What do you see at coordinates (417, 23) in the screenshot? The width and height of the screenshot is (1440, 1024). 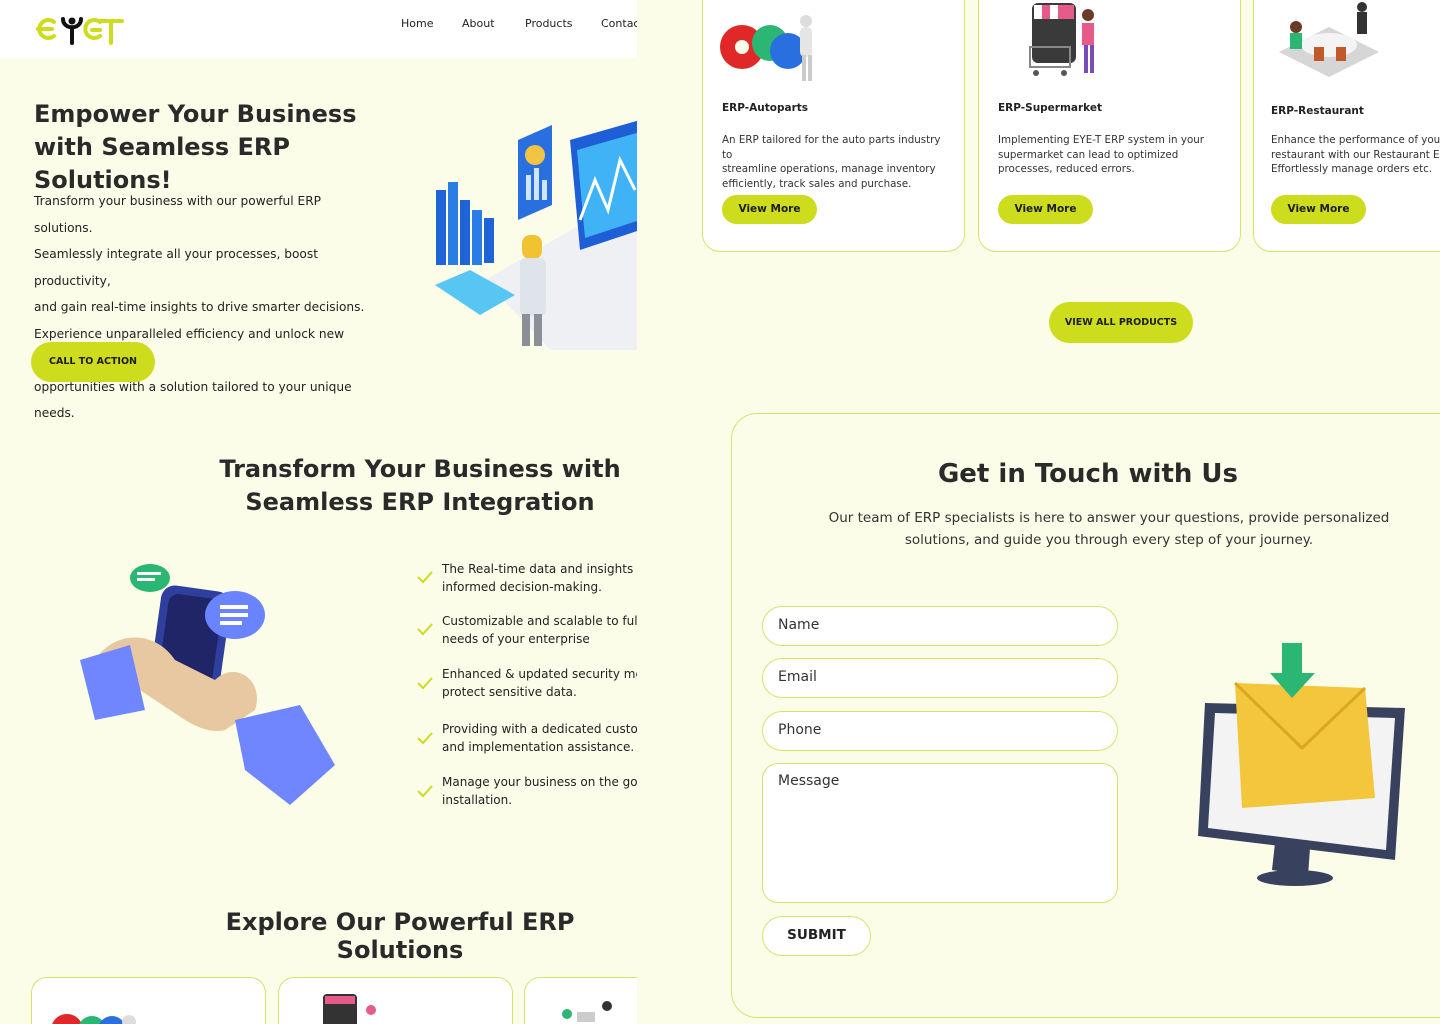 I see `nav-home: Home` at bounding box center [417, 23].